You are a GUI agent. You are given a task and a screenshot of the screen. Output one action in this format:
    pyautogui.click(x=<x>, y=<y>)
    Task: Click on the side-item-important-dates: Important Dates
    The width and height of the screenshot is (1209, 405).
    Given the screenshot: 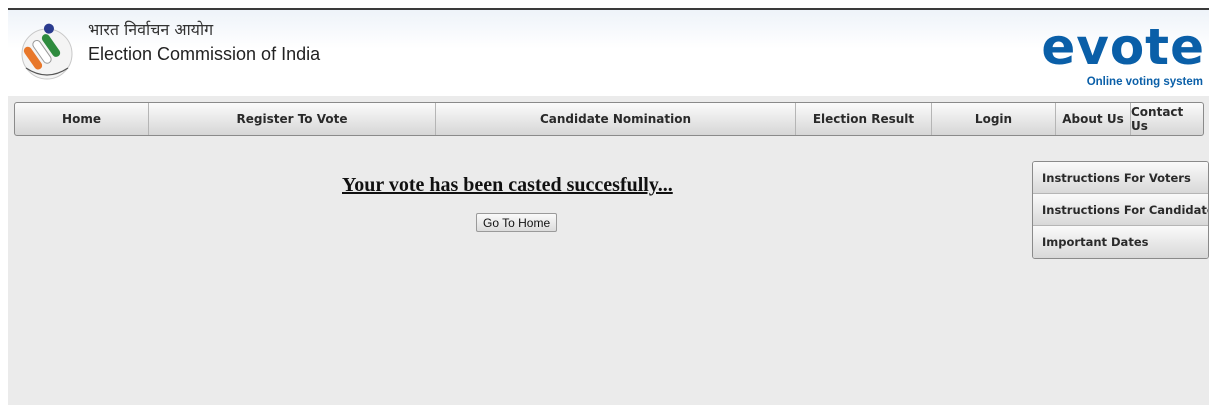 What is the action you would take?
    pyautogui.click(x=1120, y=242)
    